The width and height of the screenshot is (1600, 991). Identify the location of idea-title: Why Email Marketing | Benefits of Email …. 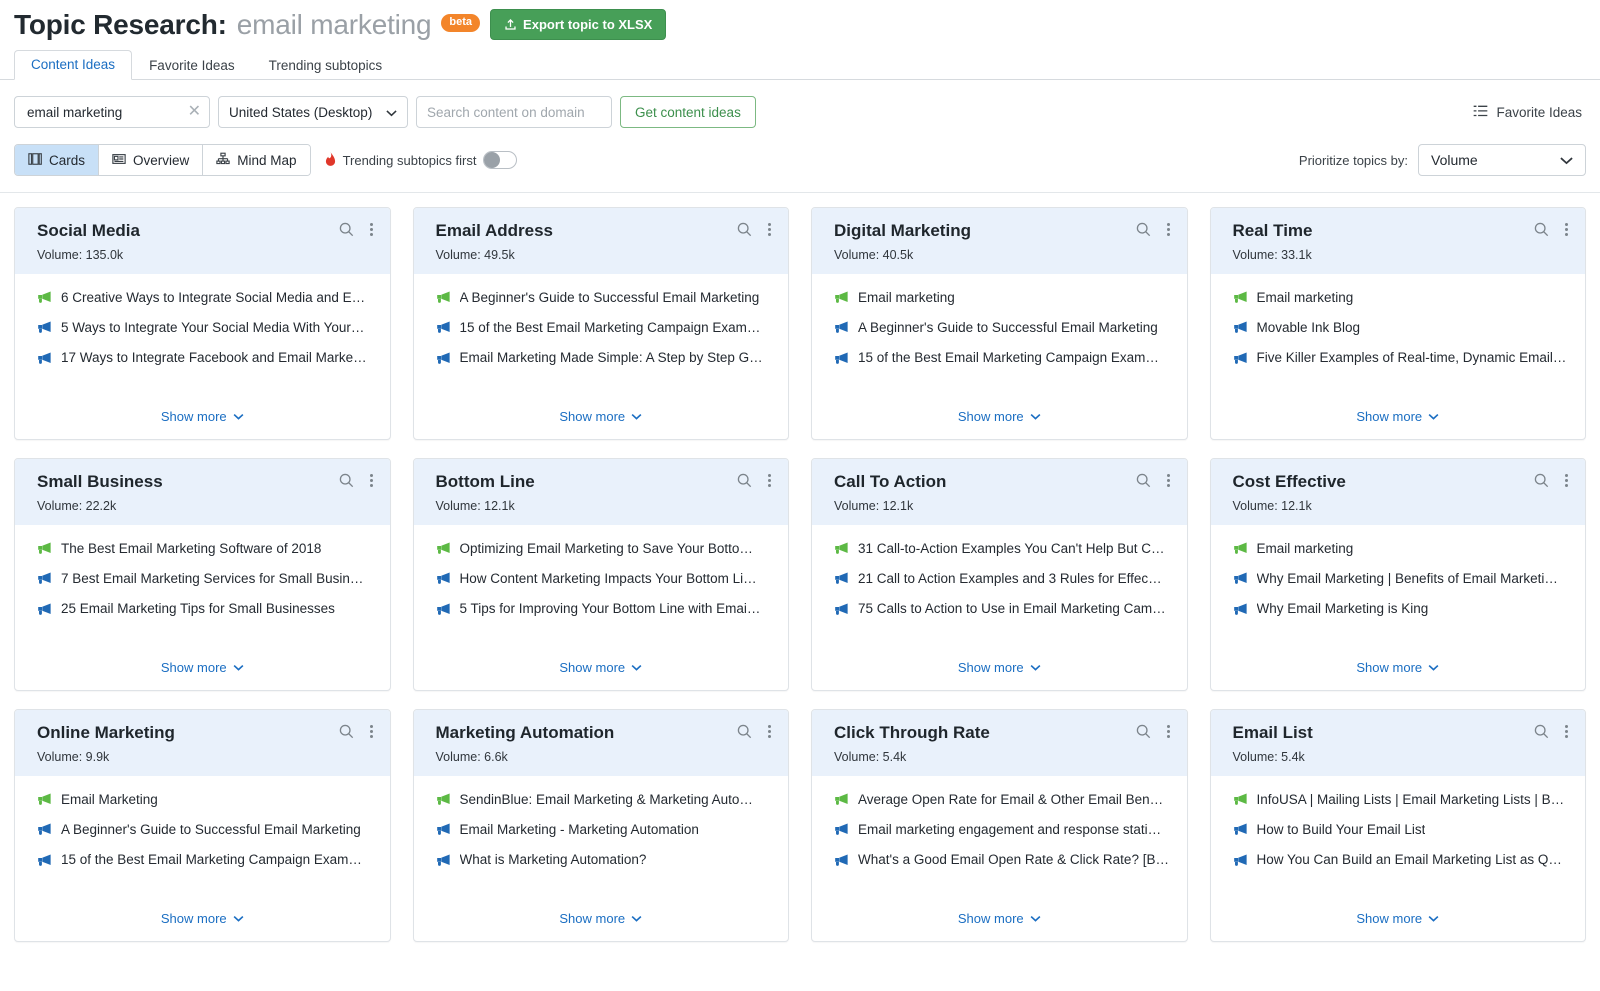
(1407, 578).